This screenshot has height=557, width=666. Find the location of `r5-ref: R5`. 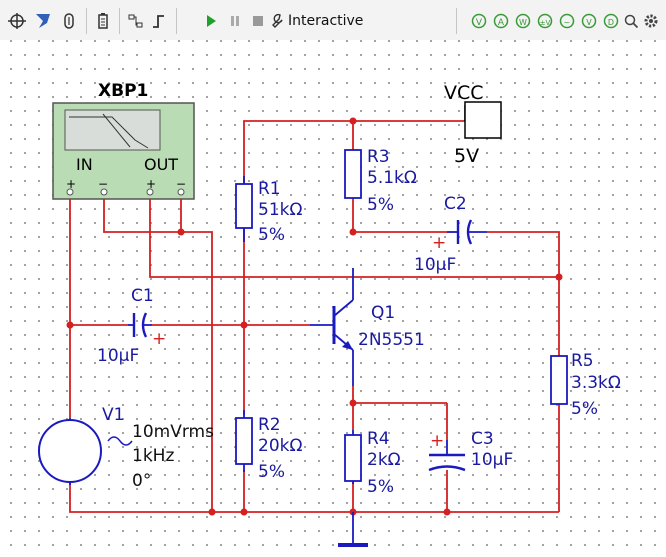

r5-ref: R5 is located at coordinates (582, 361).